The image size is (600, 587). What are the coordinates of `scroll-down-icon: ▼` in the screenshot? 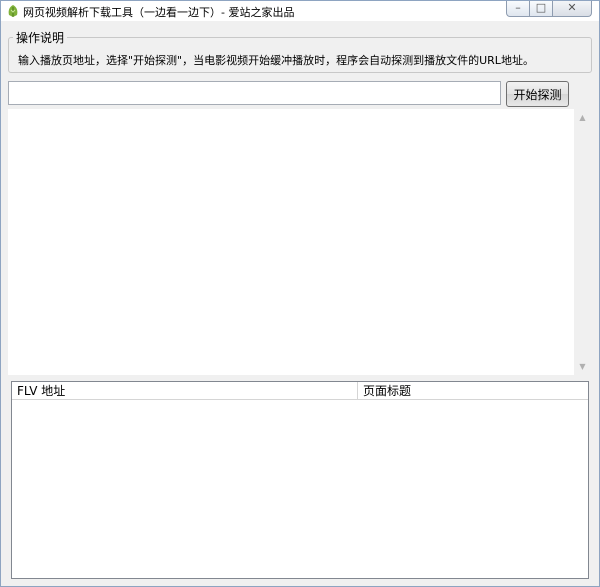 It's located at (582, 366).